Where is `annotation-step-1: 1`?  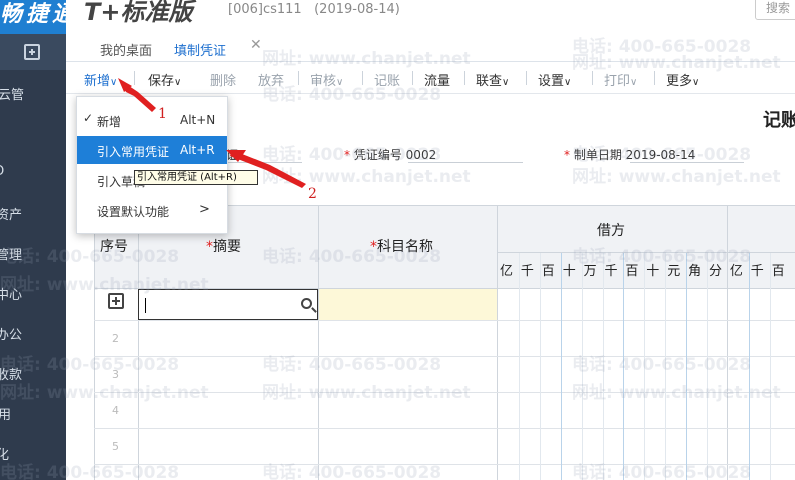 annotation-step-1: 1 is located at coordinates (162, 114).